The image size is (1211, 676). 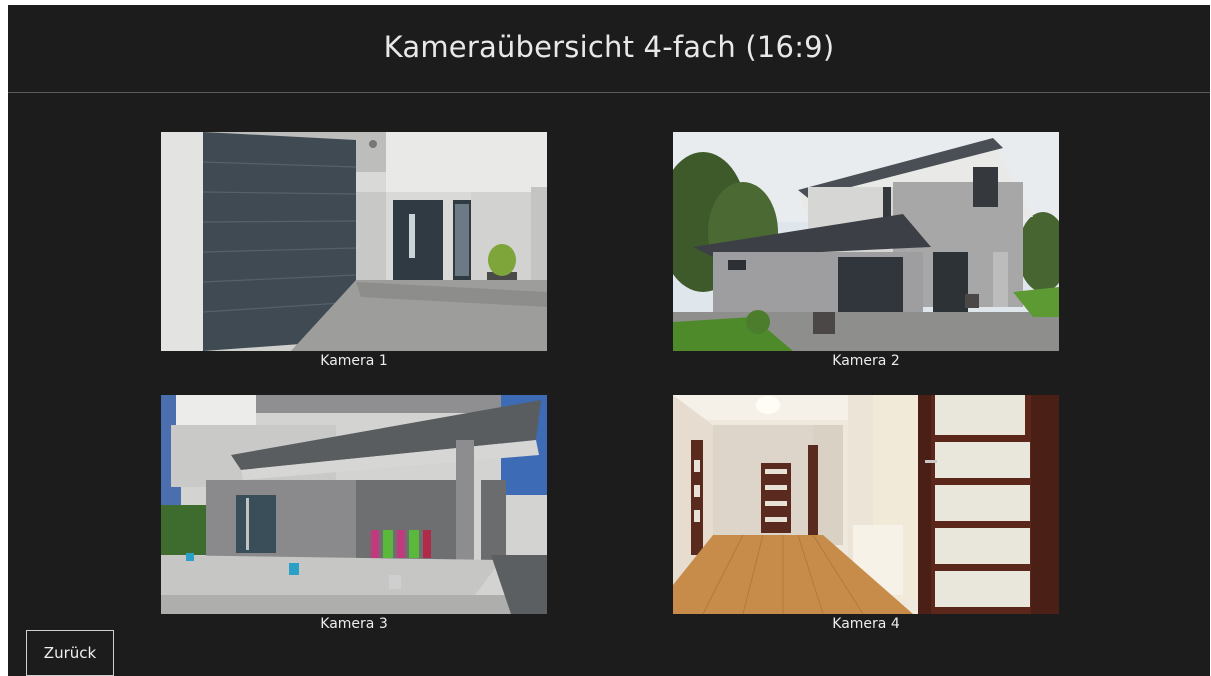 What do you see at coordinates (866, 624) in the screenshot?
I see `camera-label-4: Kamera 4` at bounding box center [866, 624].